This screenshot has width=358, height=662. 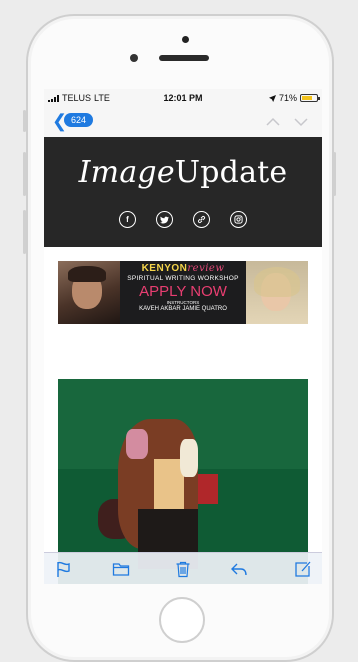 I want to click on newsletter-header: ImageUpdate f, so click(x=183, y=192).